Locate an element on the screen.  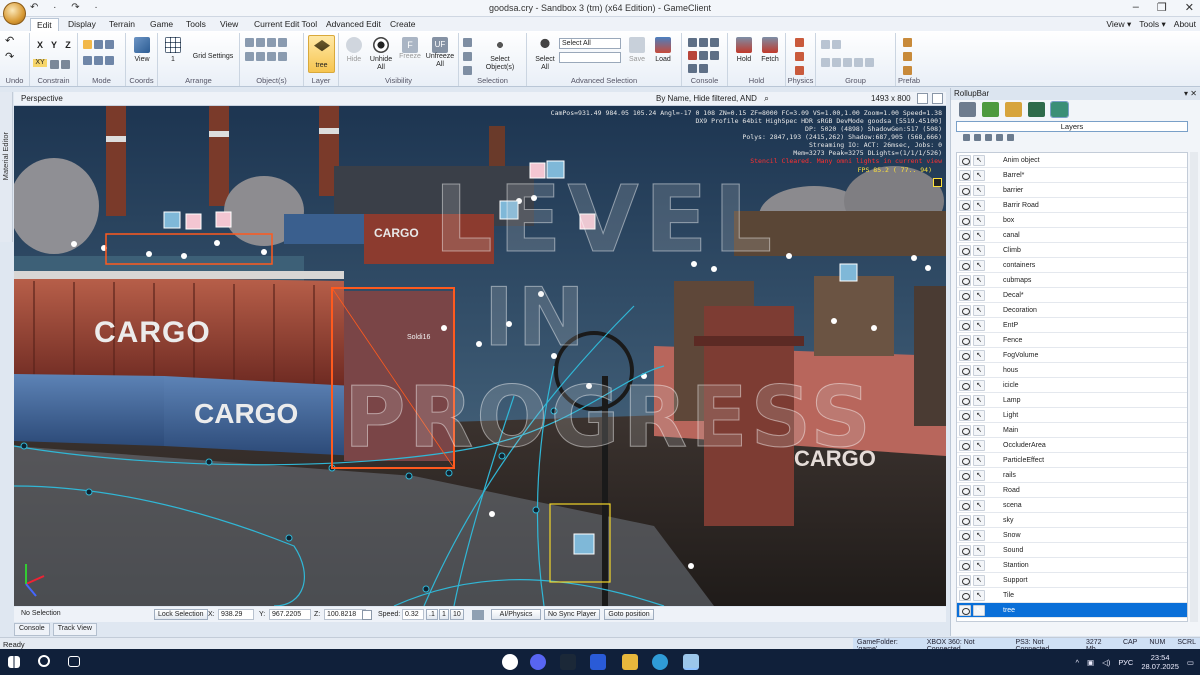
file-explorer-icon is located at coordinates (630, 662).